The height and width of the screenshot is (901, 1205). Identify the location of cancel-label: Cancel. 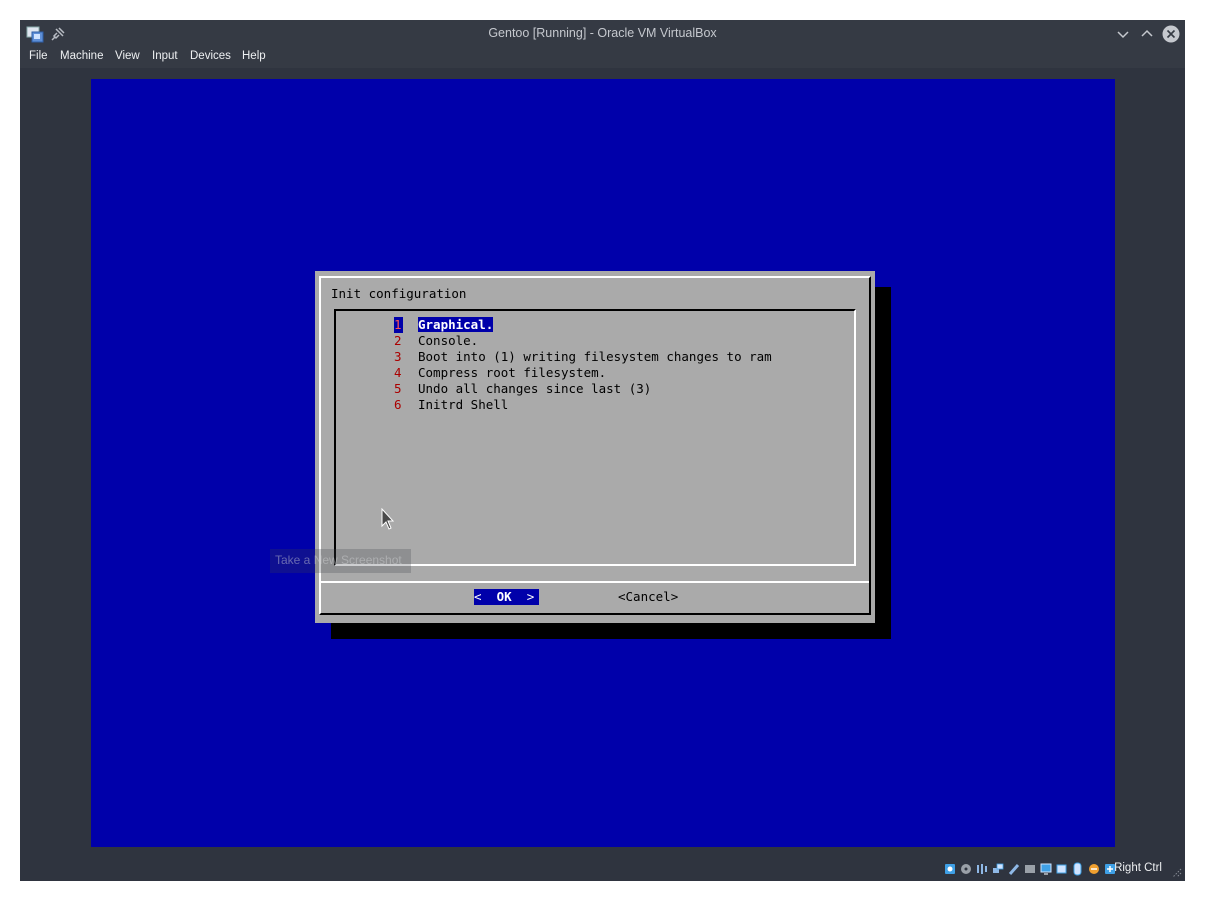
(648, 596).